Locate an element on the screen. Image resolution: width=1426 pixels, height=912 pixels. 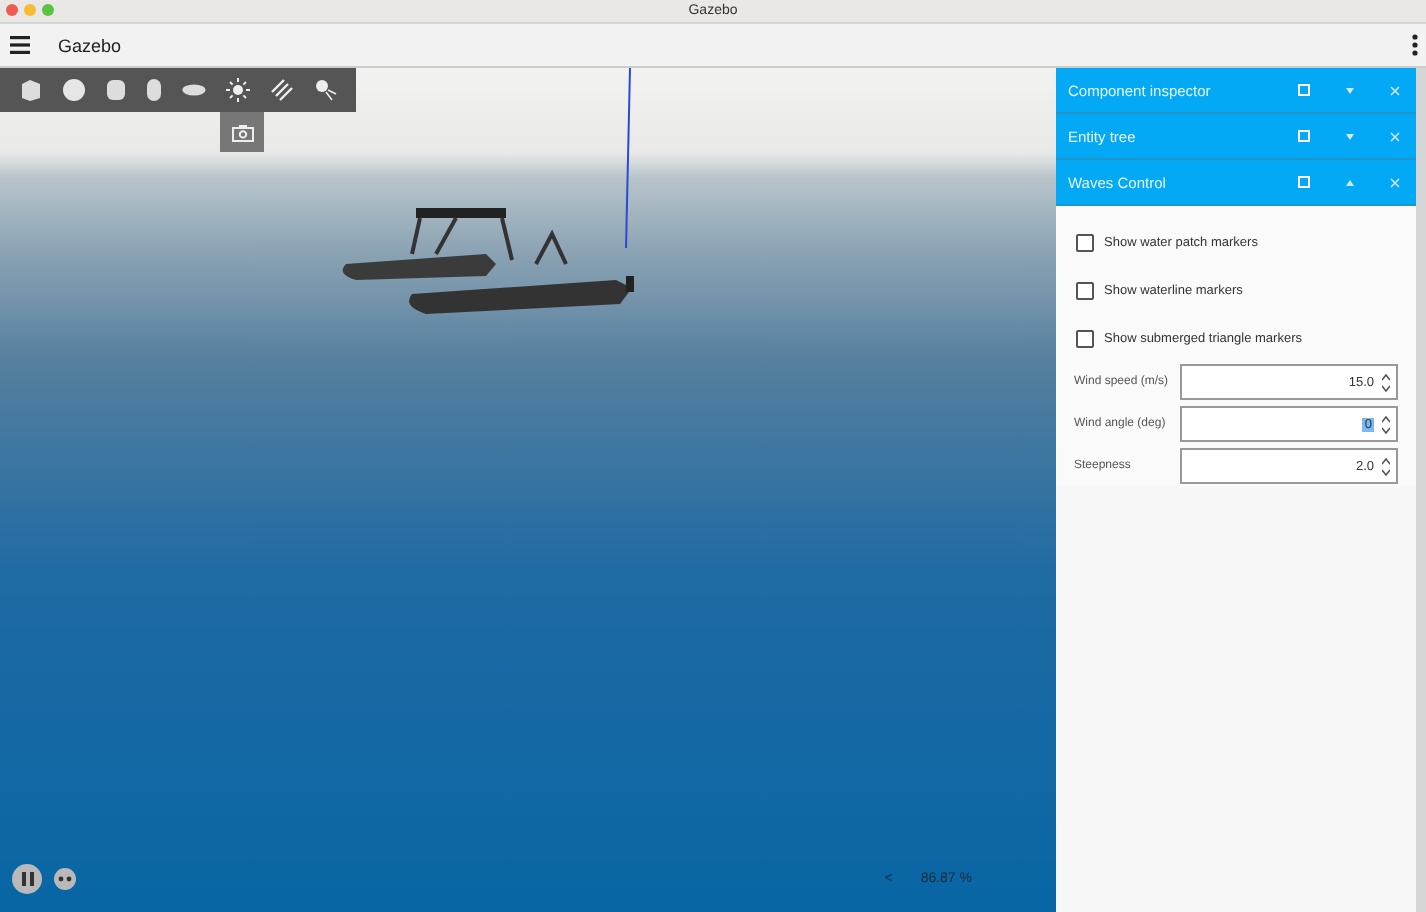
dots-icon is located at coordinates (65, 879).